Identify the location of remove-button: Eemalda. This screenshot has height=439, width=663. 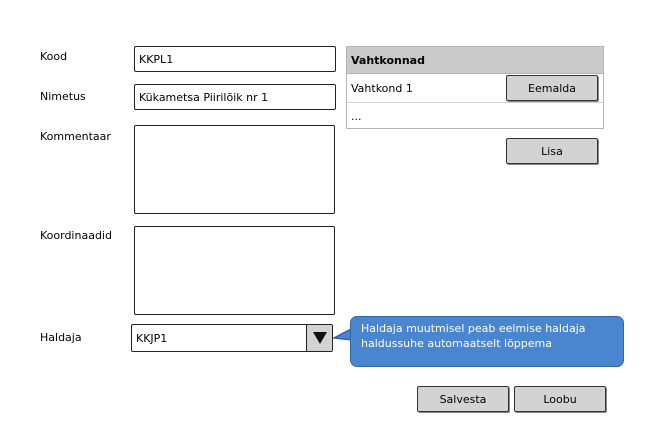
(552, 88).